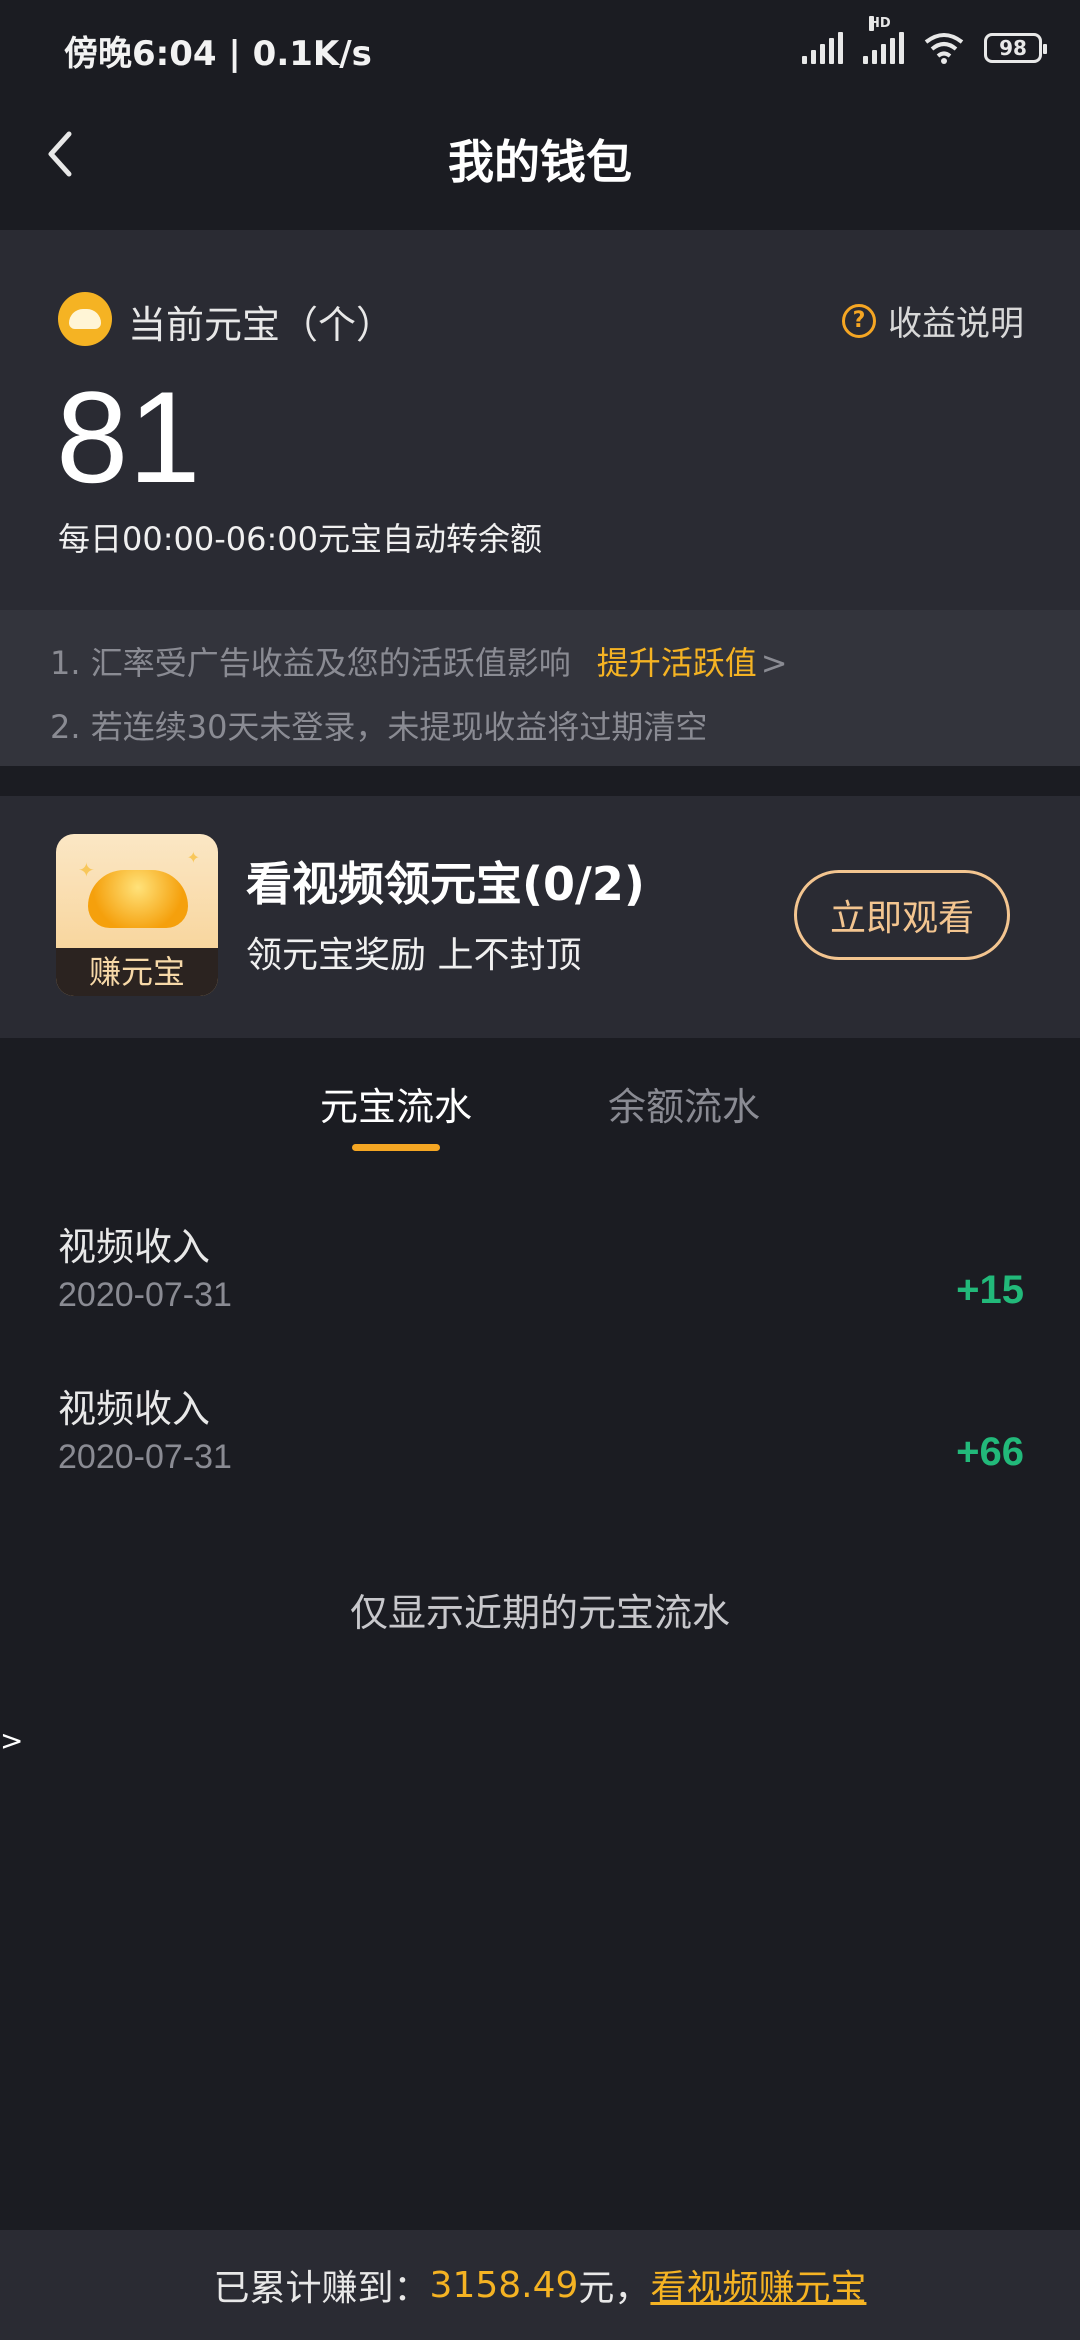  I want to click on task-card: ✦ ✦ 赚元宝 看视频领元宝(0/2) 领元宝奖励 上不封顶 立即观看, so click(540, 917).